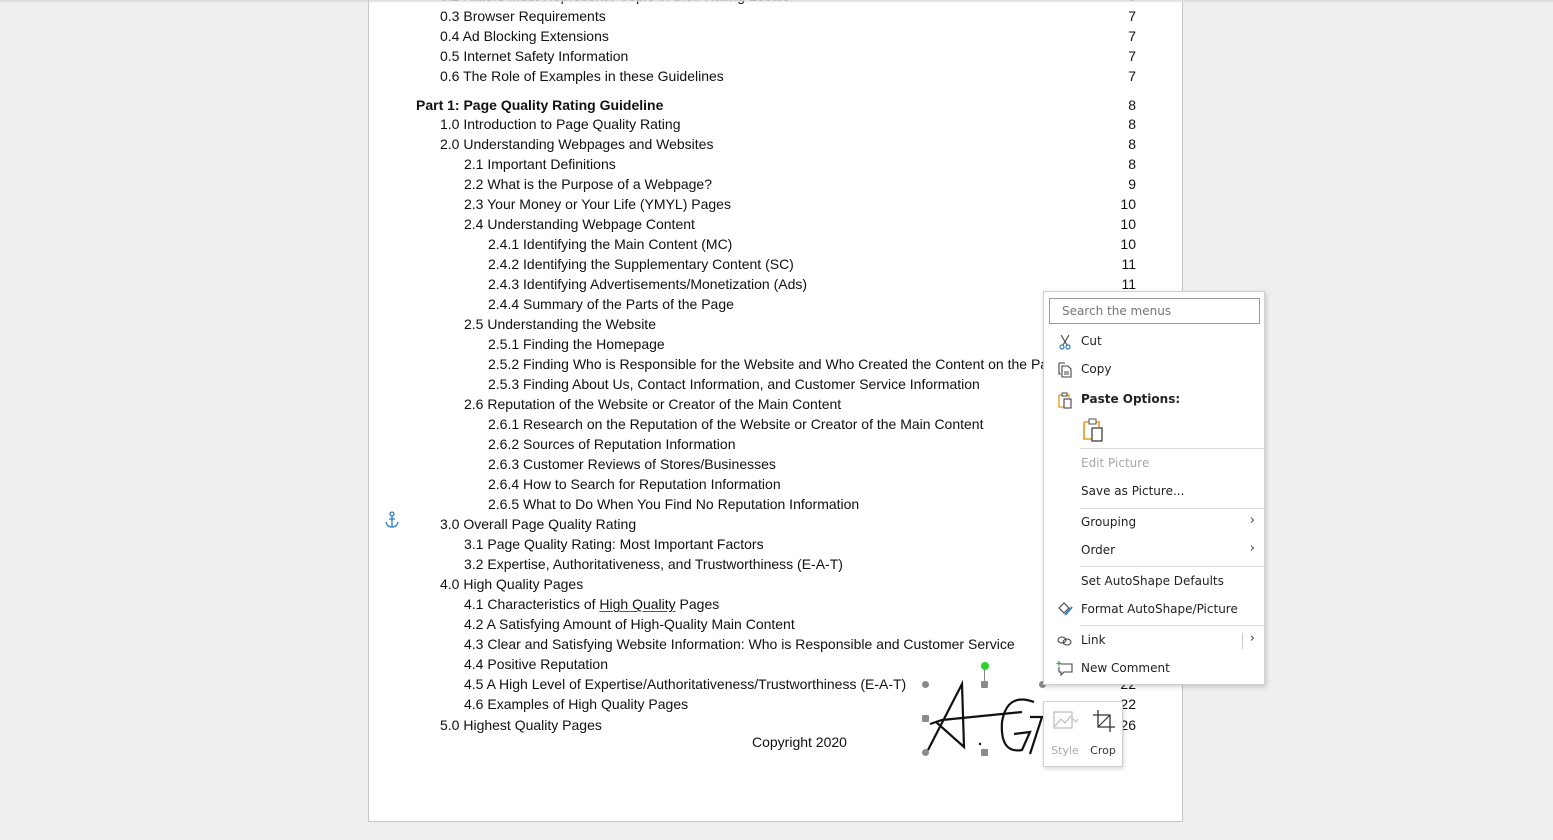 The height and width of the screenshot is (840, 1553). Describe the element at coordinates (1096, 369) in the screenshot. I see `menu-item-label: Copy` at that location.